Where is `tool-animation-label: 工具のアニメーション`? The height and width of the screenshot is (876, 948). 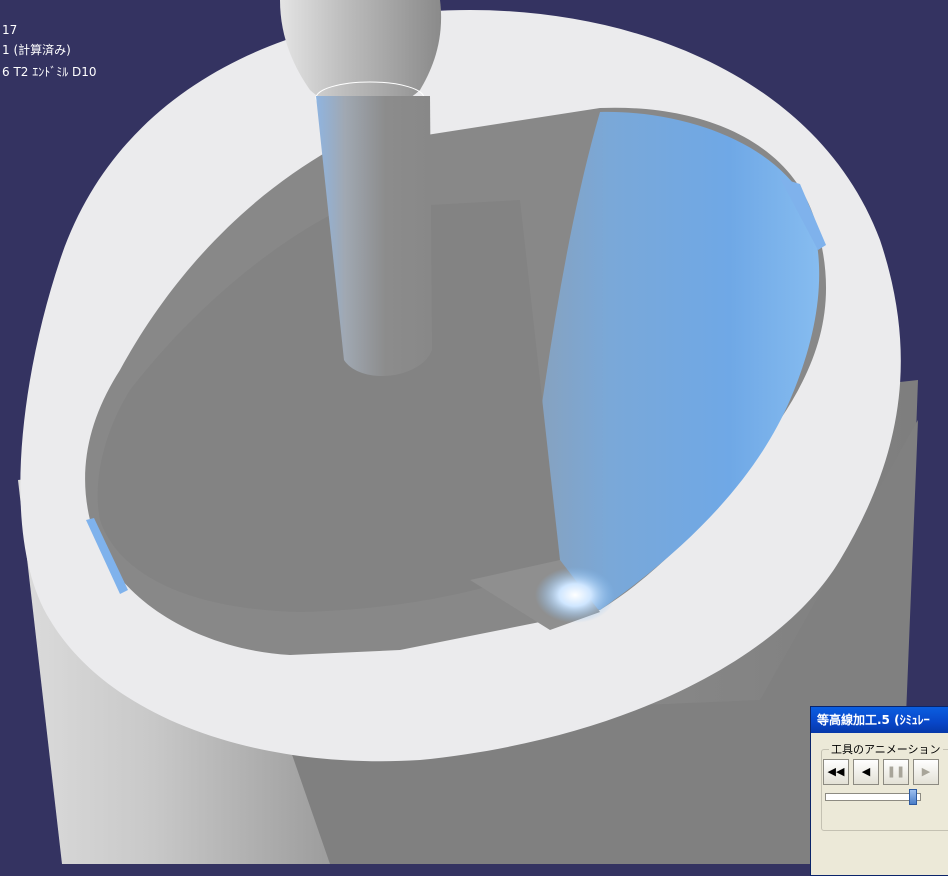
tool-animation-label: 工具のアニメーション is located at coordinates (886, 749).